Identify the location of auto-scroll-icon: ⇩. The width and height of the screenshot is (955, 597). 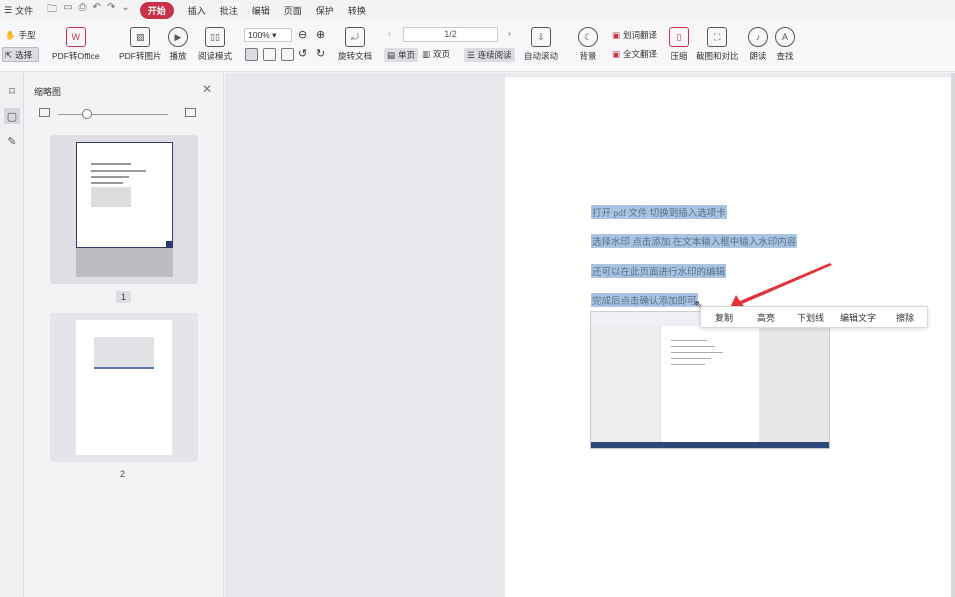
(541, 37).